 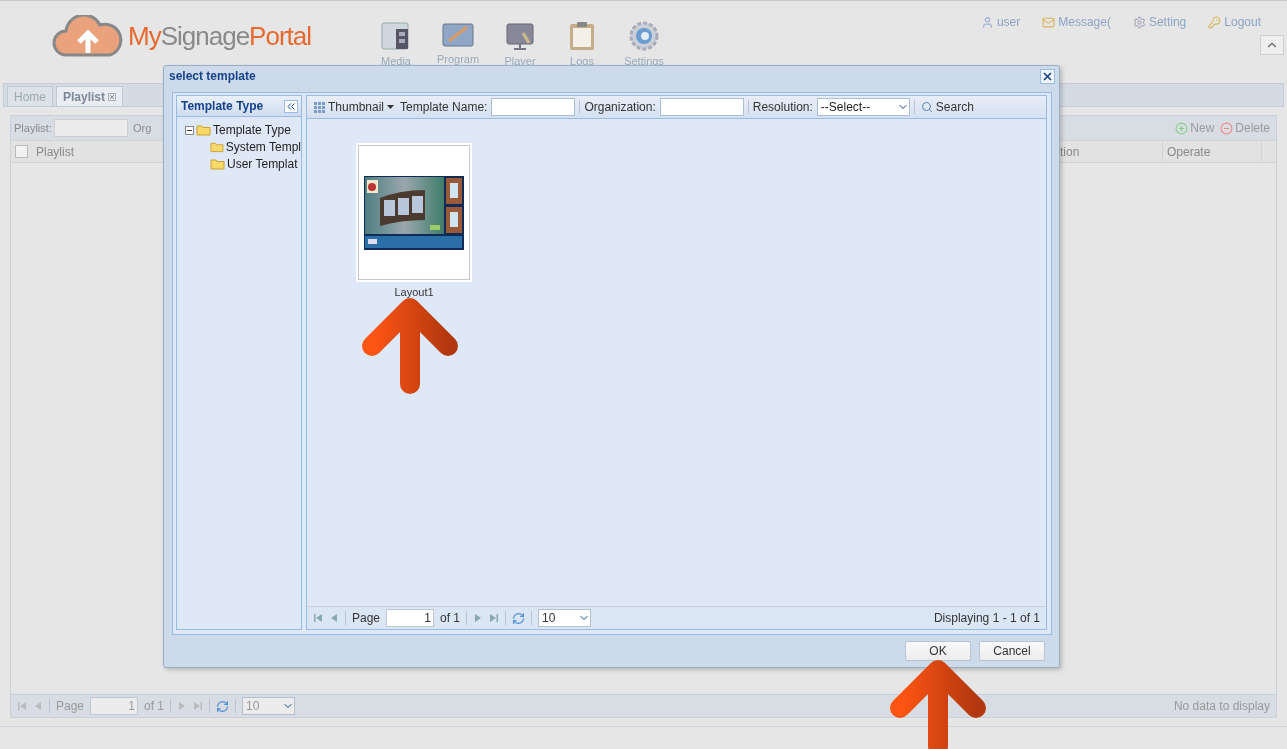 I want to click on double-chevron-left-icon, so click(x=291, y=106).